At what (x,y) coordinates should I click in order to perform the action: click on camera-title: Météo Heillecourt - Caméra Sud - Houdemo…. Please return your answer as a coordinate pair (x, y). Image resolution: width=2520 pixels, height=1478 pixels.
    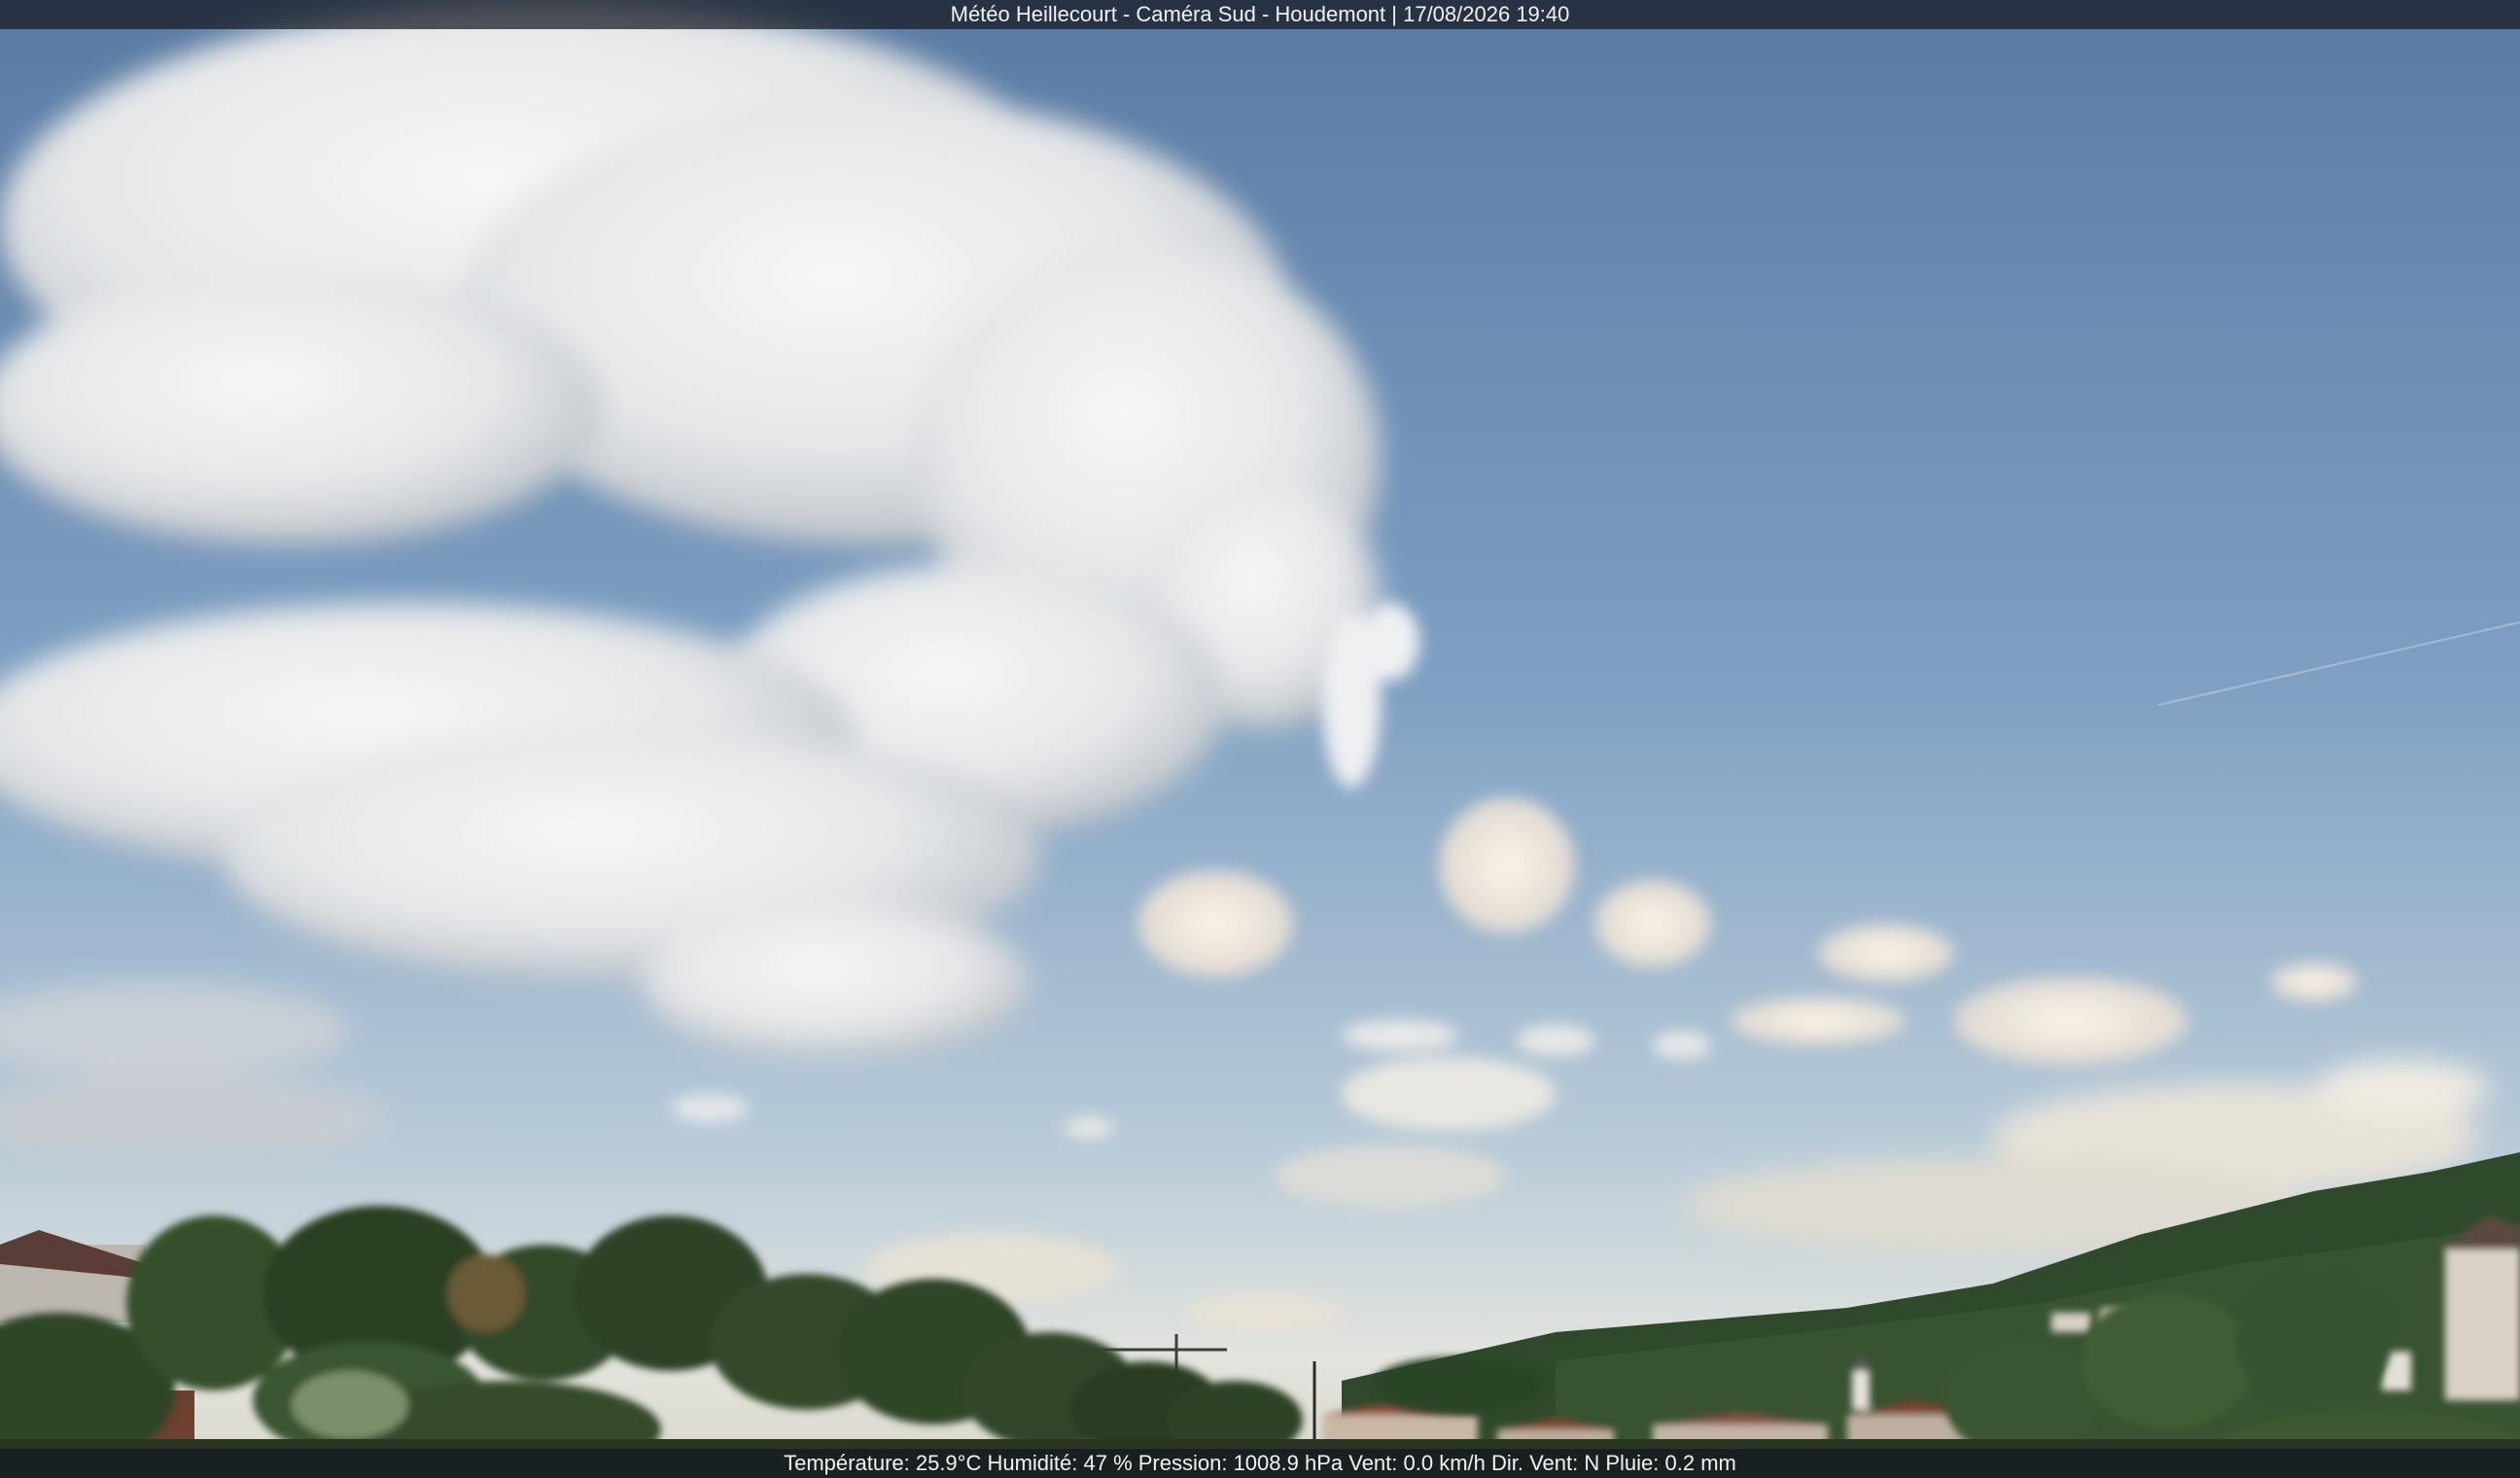
    Looking at the image, I should click on (1260, 14).